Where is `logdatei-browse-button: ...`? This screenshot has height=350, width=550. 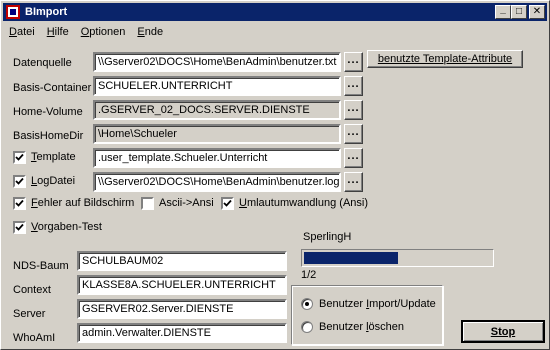 logdatei-browse-button: ... is located at coordinates (353, 182).